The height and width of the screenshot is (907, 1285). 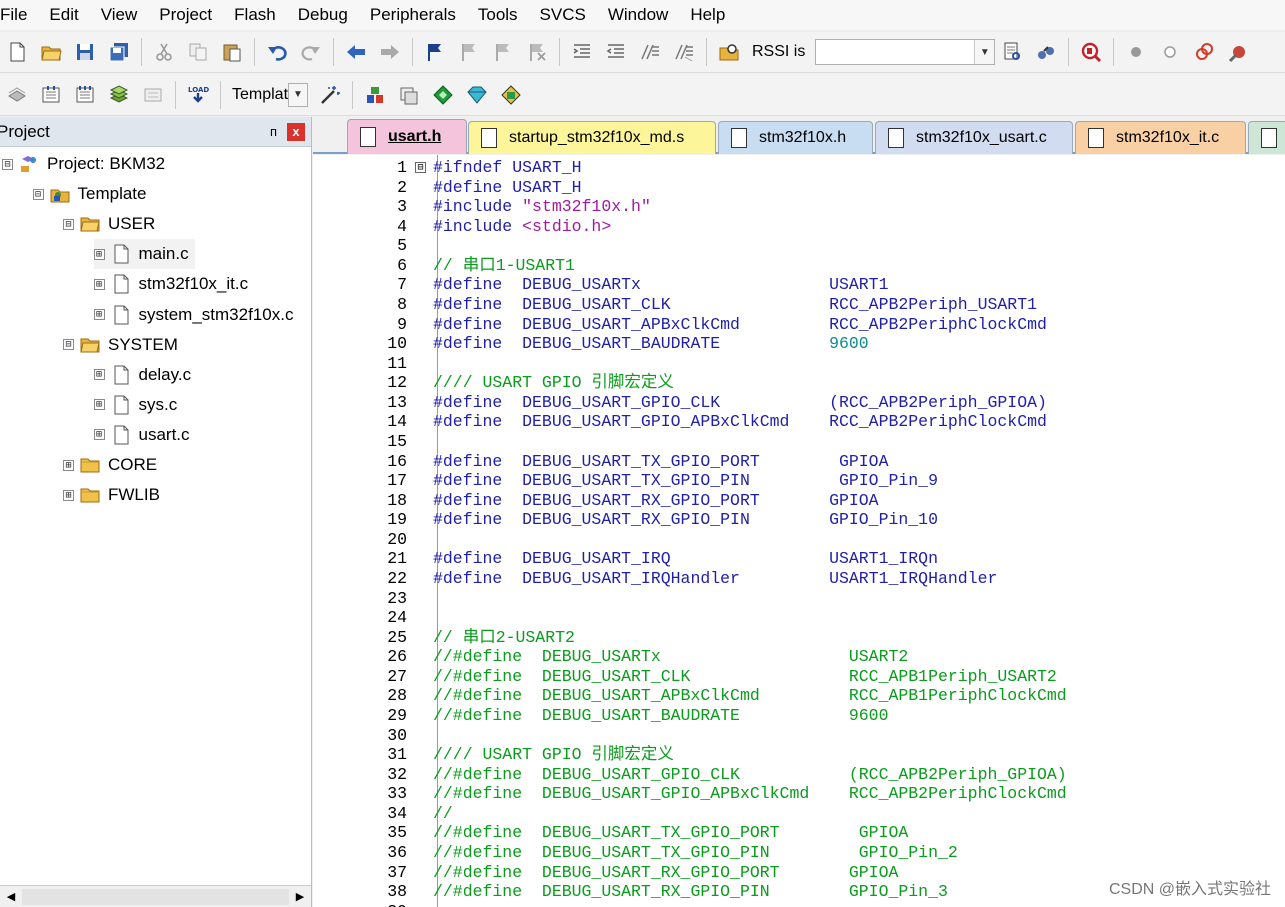 What do you see at coordinates (420, 167) in the screenshot?
I see `fold-toggle-icon: ⊟` at bounding box center [420, 167].